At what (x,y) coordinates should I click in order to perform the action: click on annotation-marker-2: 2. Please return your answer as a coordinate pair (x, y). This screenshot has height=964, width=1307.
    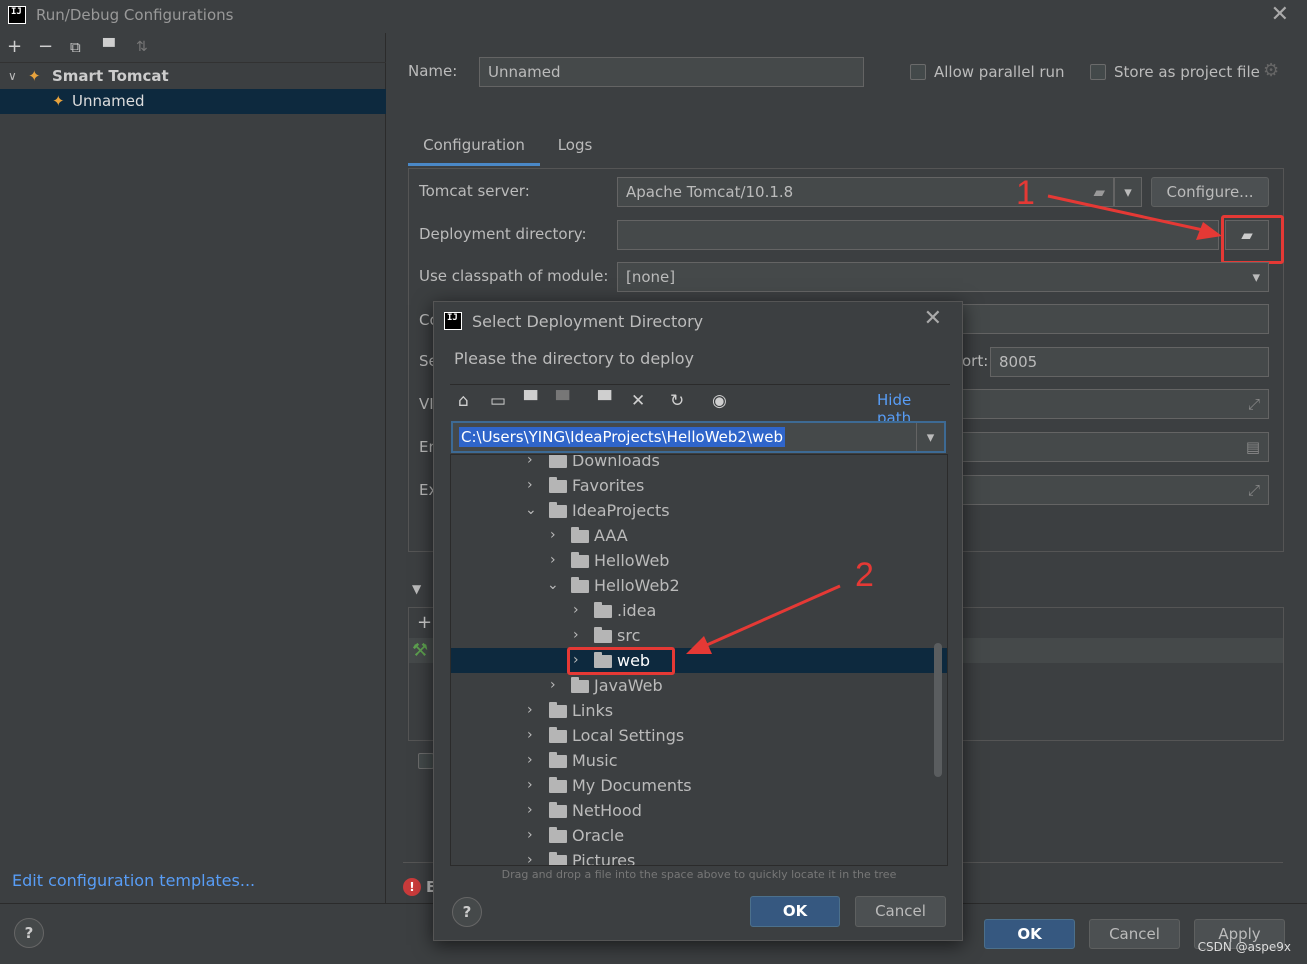
    Looking at the image, I should click on (864, 575).